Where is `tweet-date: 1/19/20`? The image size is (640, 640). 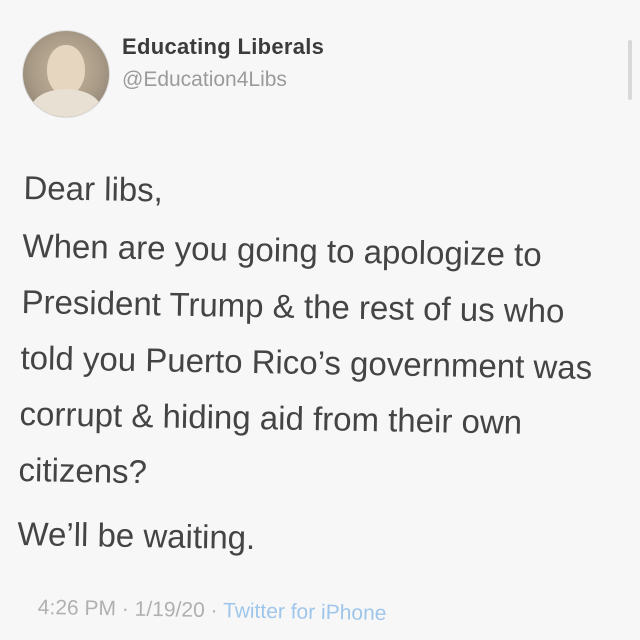
tweet-date: 1/19/20 is located at coordinates (169, 610).